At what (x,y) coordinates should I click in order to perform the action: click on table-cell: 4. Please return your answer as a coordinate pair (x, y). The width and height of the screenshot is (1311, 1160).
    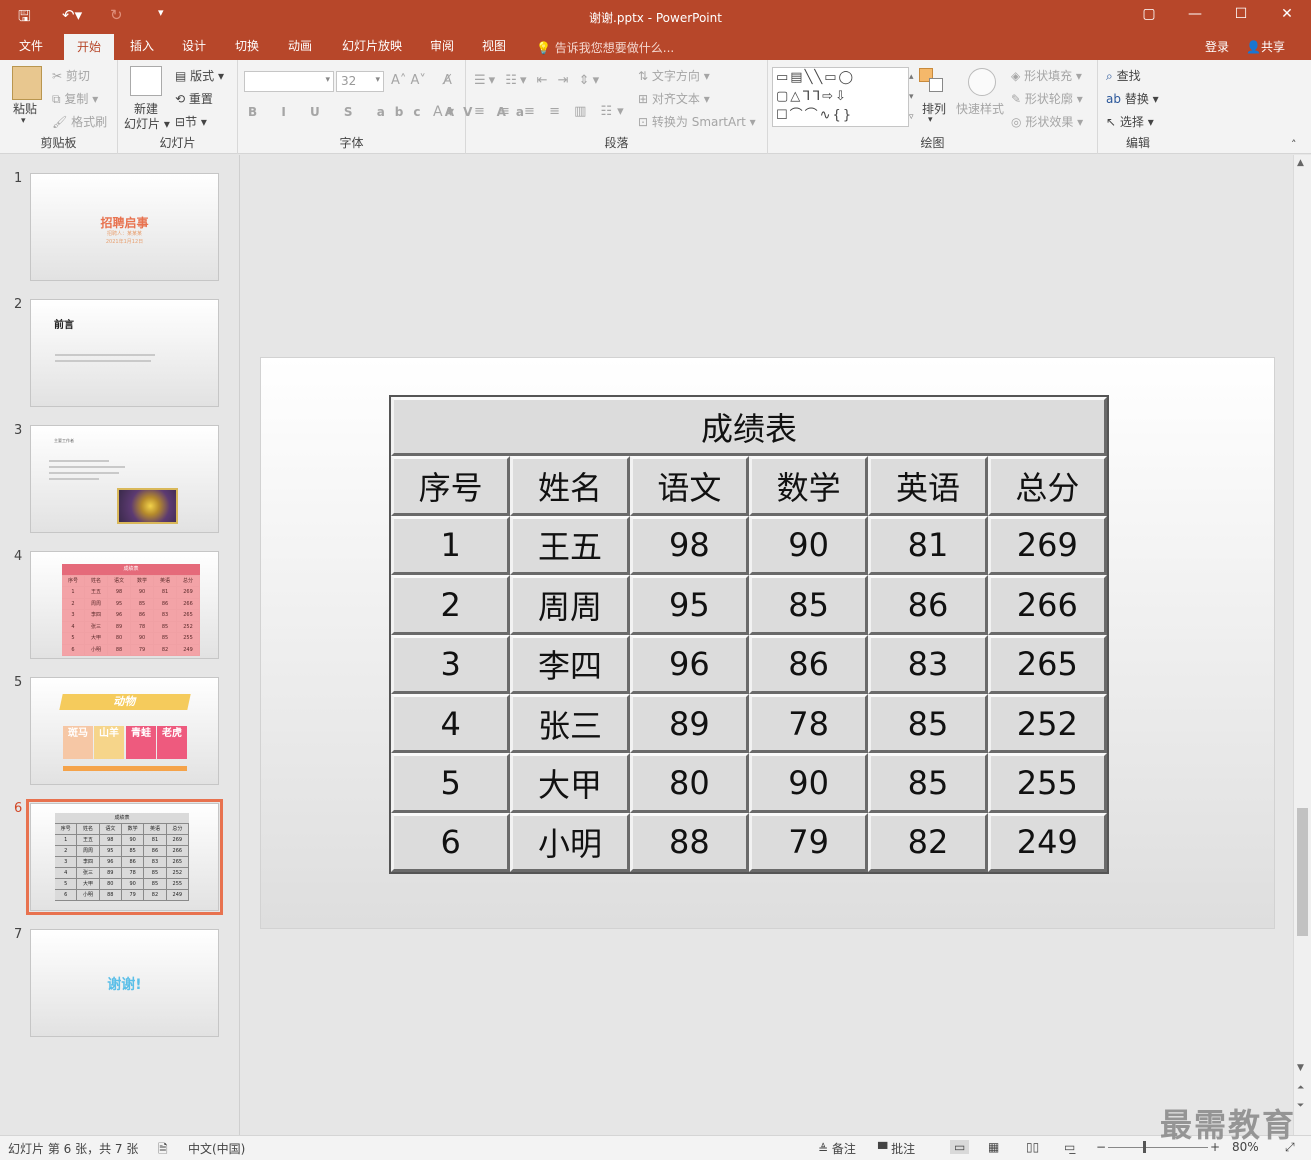
    Looking at the image, I should click on (451, 723).